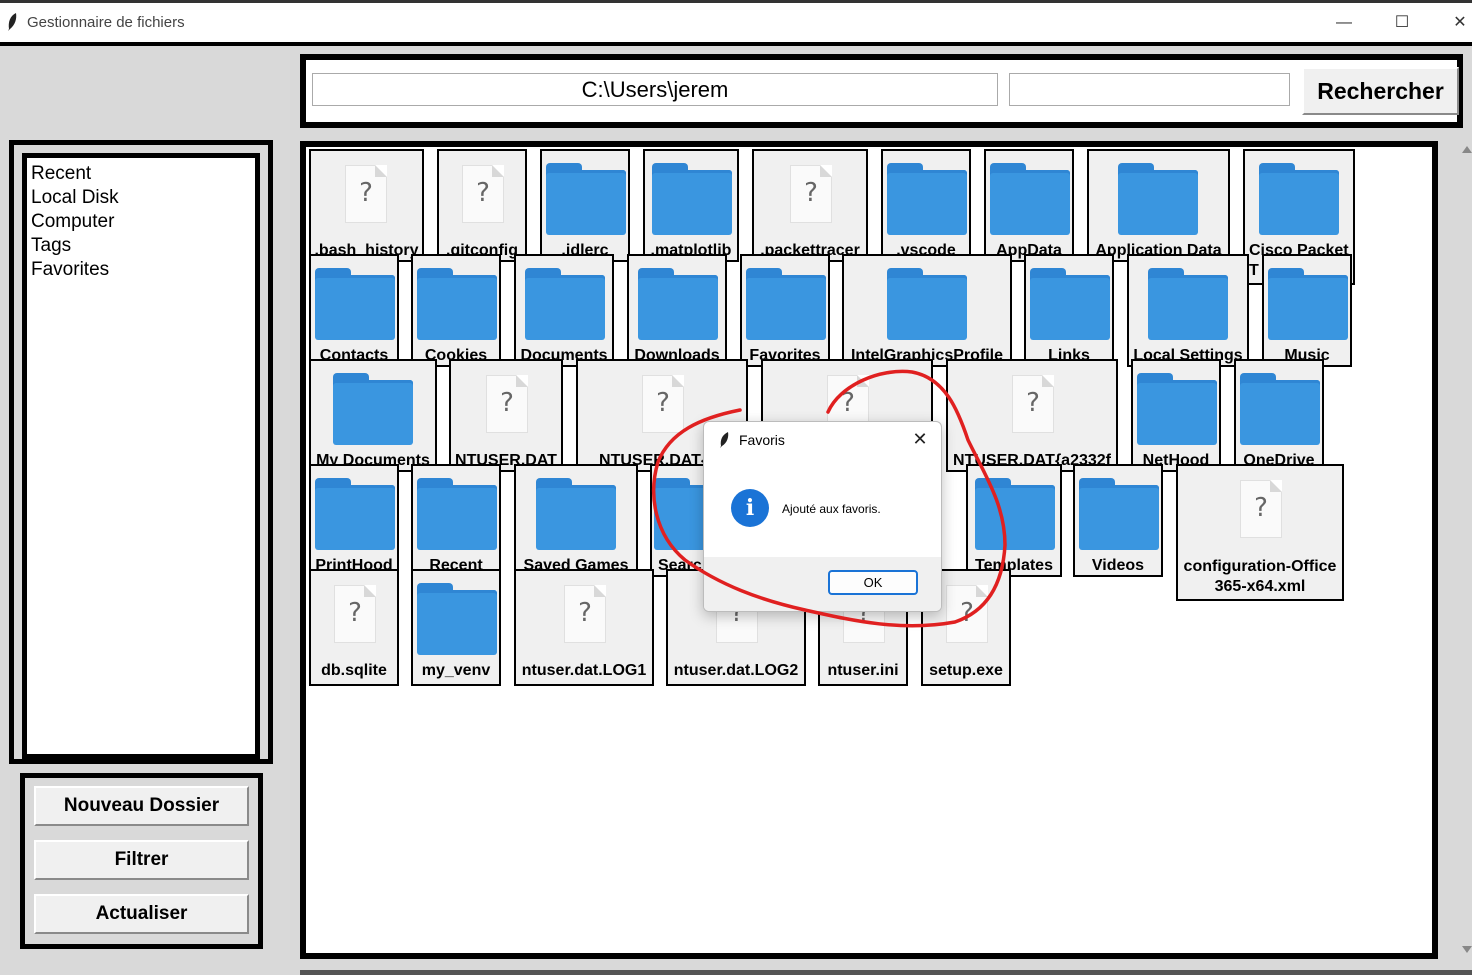 Image resolution: width=1472 pixels, height=975 pixels. I want to click on search-input, so click(1149, 89).